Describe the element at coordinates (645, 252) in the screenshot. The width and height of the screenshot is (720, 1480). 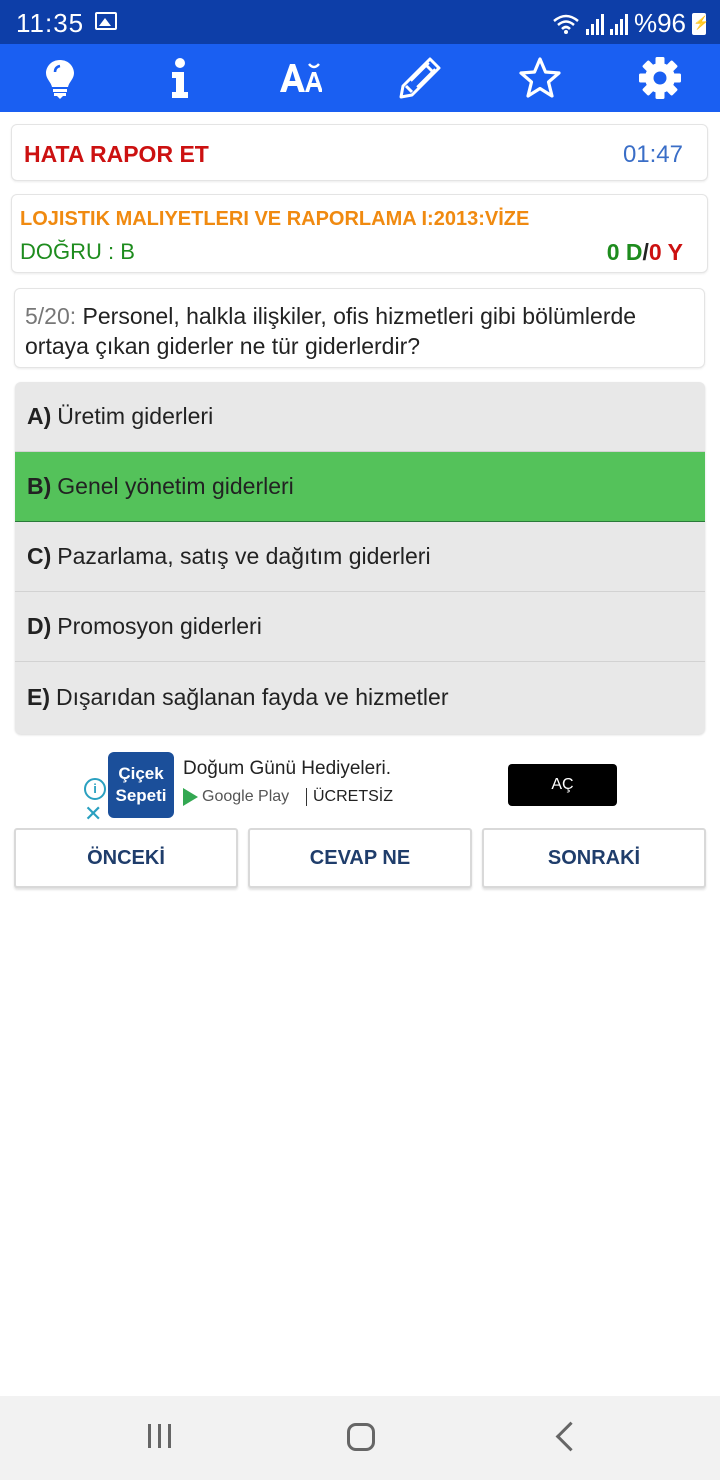
I see `score: 0 D/0 Y` at that location.